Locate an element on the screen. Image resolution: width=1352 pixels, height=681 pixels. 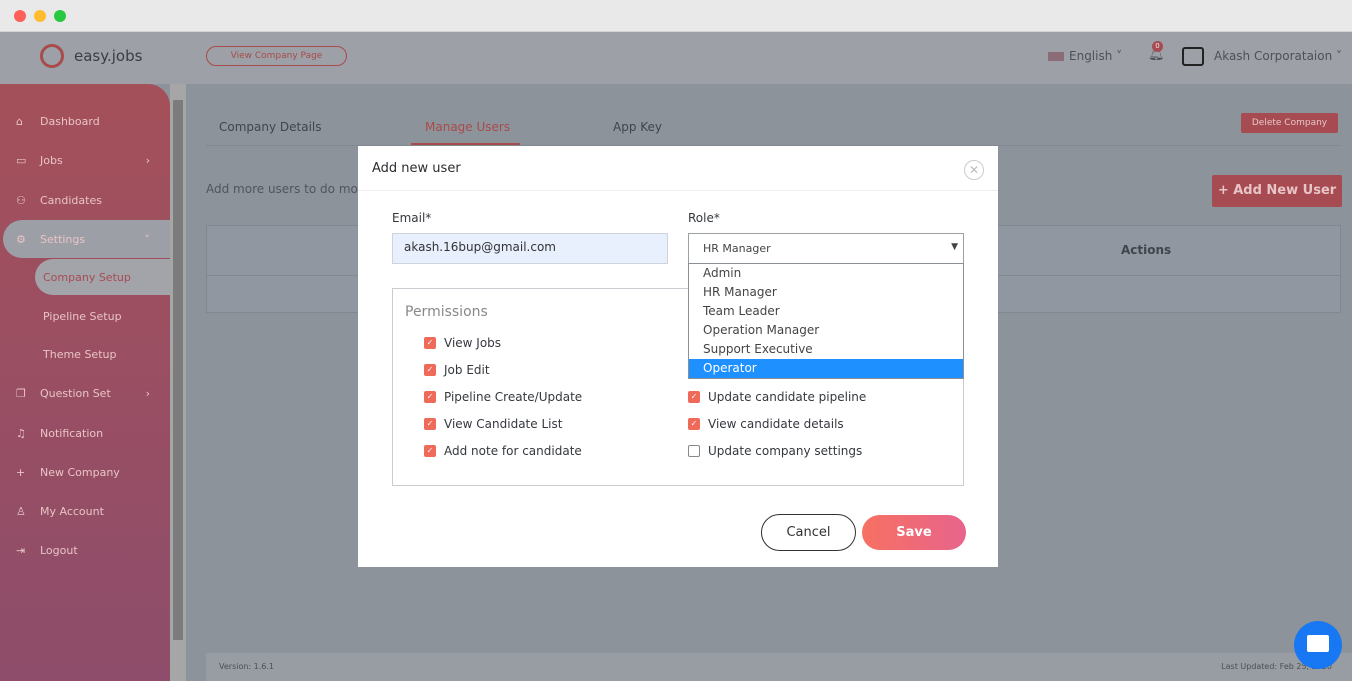
briefcase-icon: ▭ is located at coordinates (21, 160).